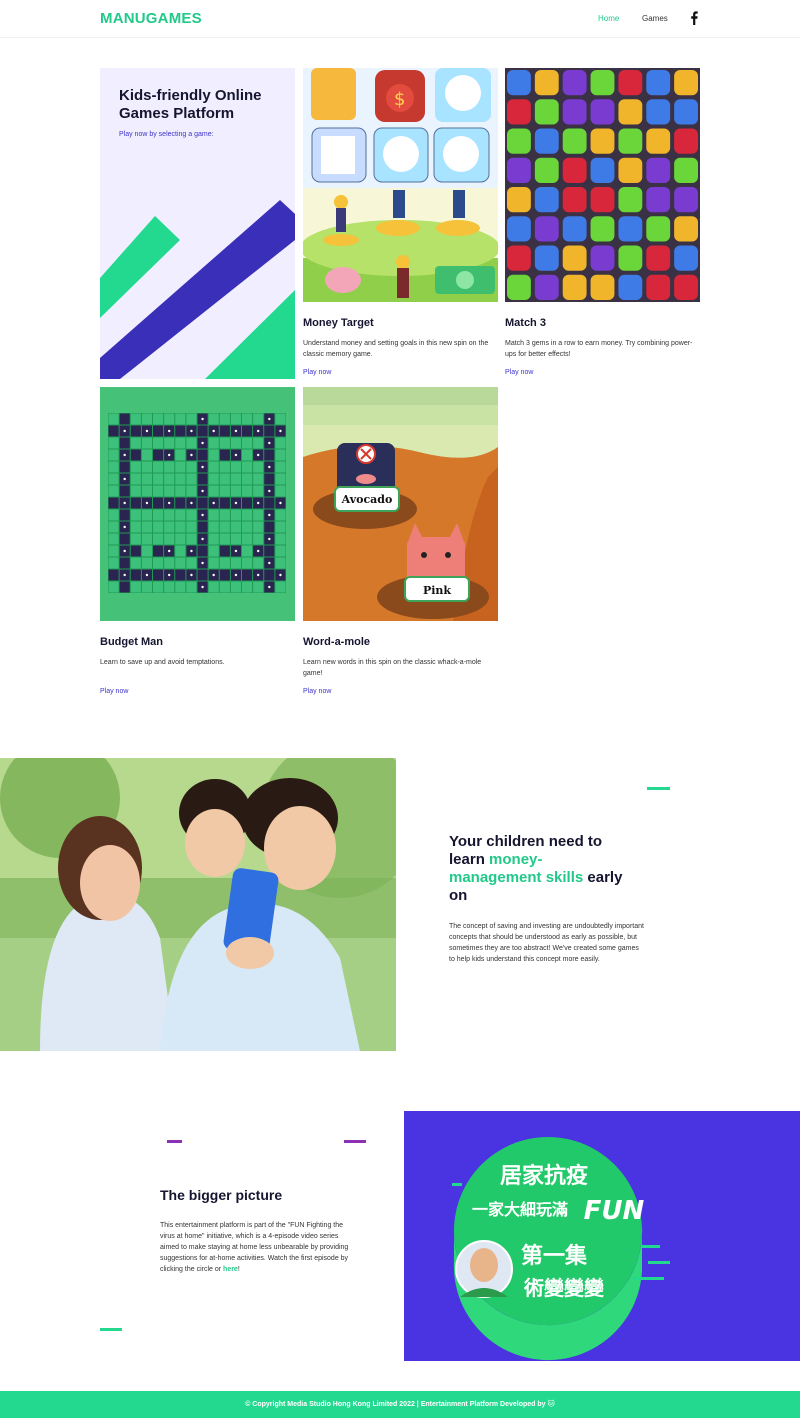  What do you see at coordinates (564, 1288) in the screenshot?
I see `video-title-line-4: 術變變變` at bounding box center [564, 1288].